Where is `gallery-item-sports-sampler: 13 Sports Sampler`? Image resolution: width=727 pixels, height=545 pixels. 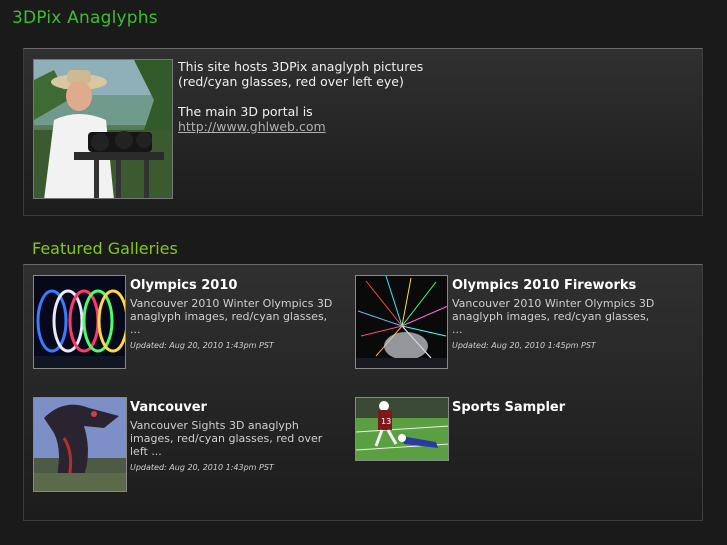 gallery-item-sports-sampler: 13 Sports Sampler is located at coordinates (515, 452).